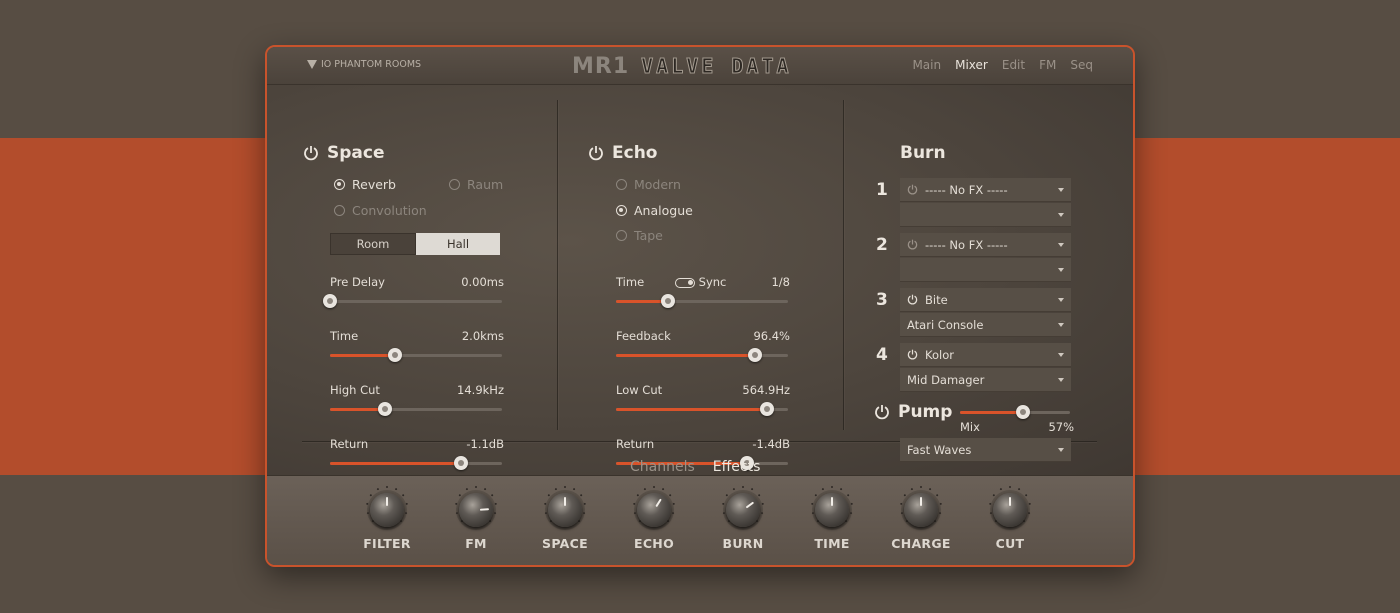 The image size is (1400, 613). What do you see at coordinates (373, 244) in the screenshot?
I see `room-button: Room` at bounding box center [373, 244].